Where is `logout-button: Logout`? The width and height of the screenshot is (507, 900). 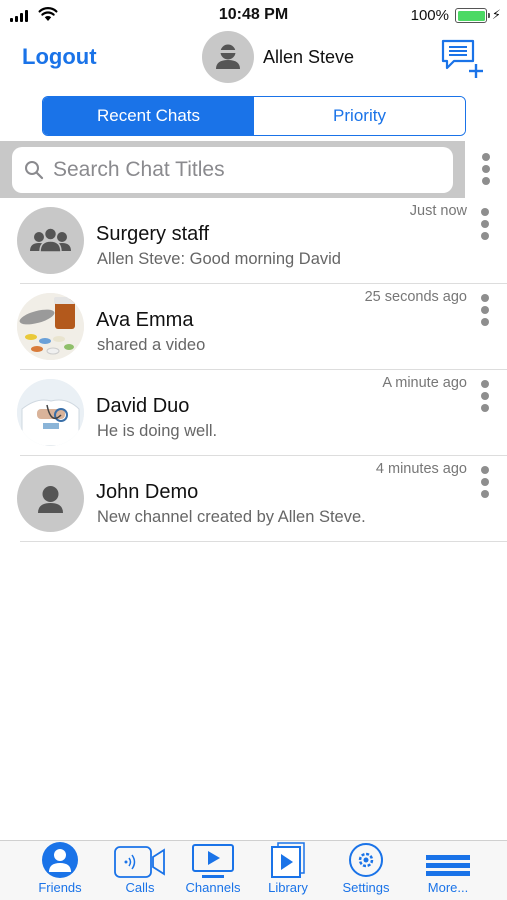
logout-button: Logout is located at coordinates (59, 57).